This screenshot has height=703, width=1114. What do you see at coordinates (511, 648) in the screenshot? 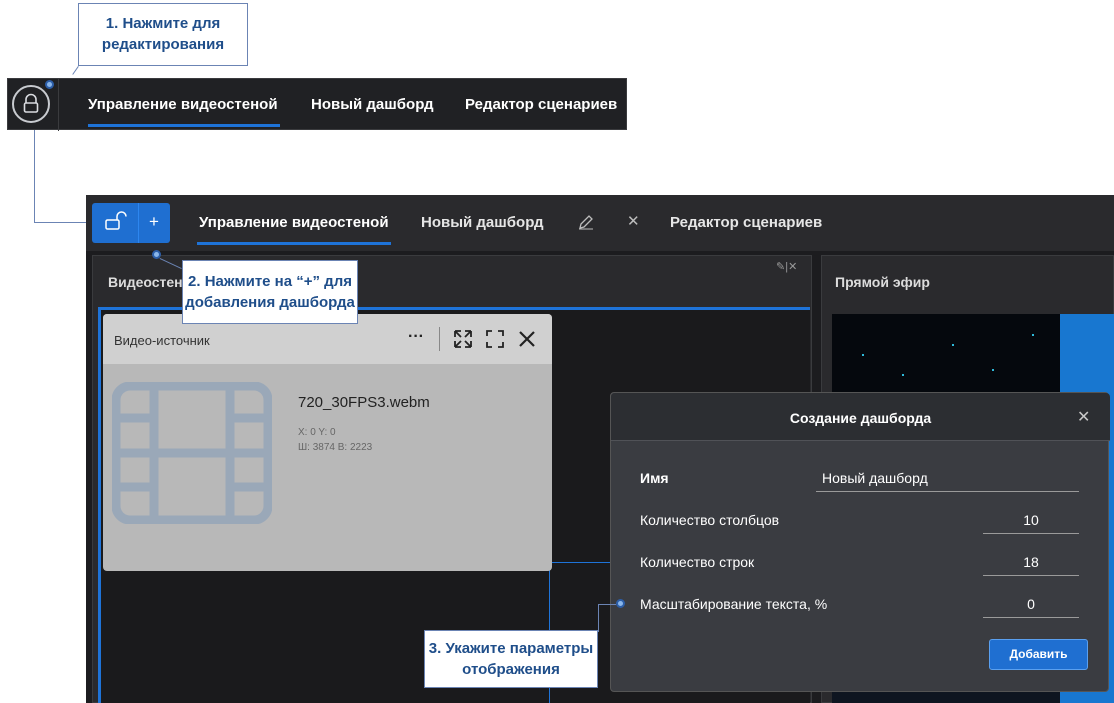
I see `callout-step3-line1: 3. Укажите параметры` at bounding box center [511, 648].